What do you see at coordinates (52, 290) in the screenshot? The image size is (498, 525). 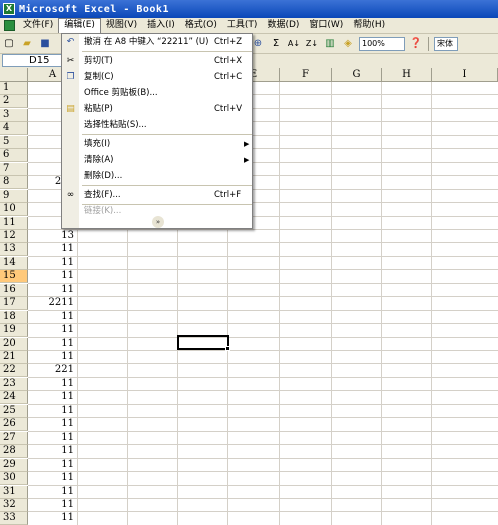 I see `cell-a16: 11` at bounding box center [52, 290].